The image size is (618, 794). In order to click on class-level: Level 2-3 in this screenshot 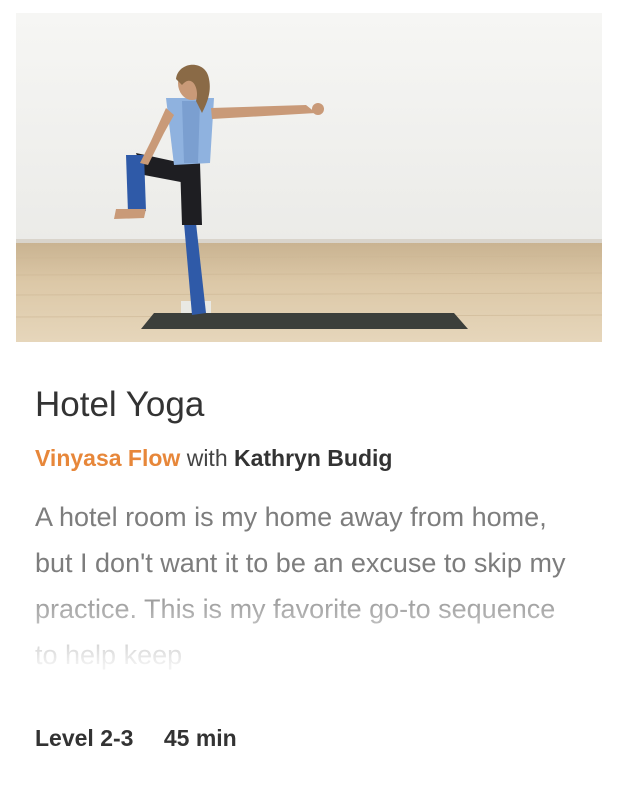, I will do `click(84, 738)`.